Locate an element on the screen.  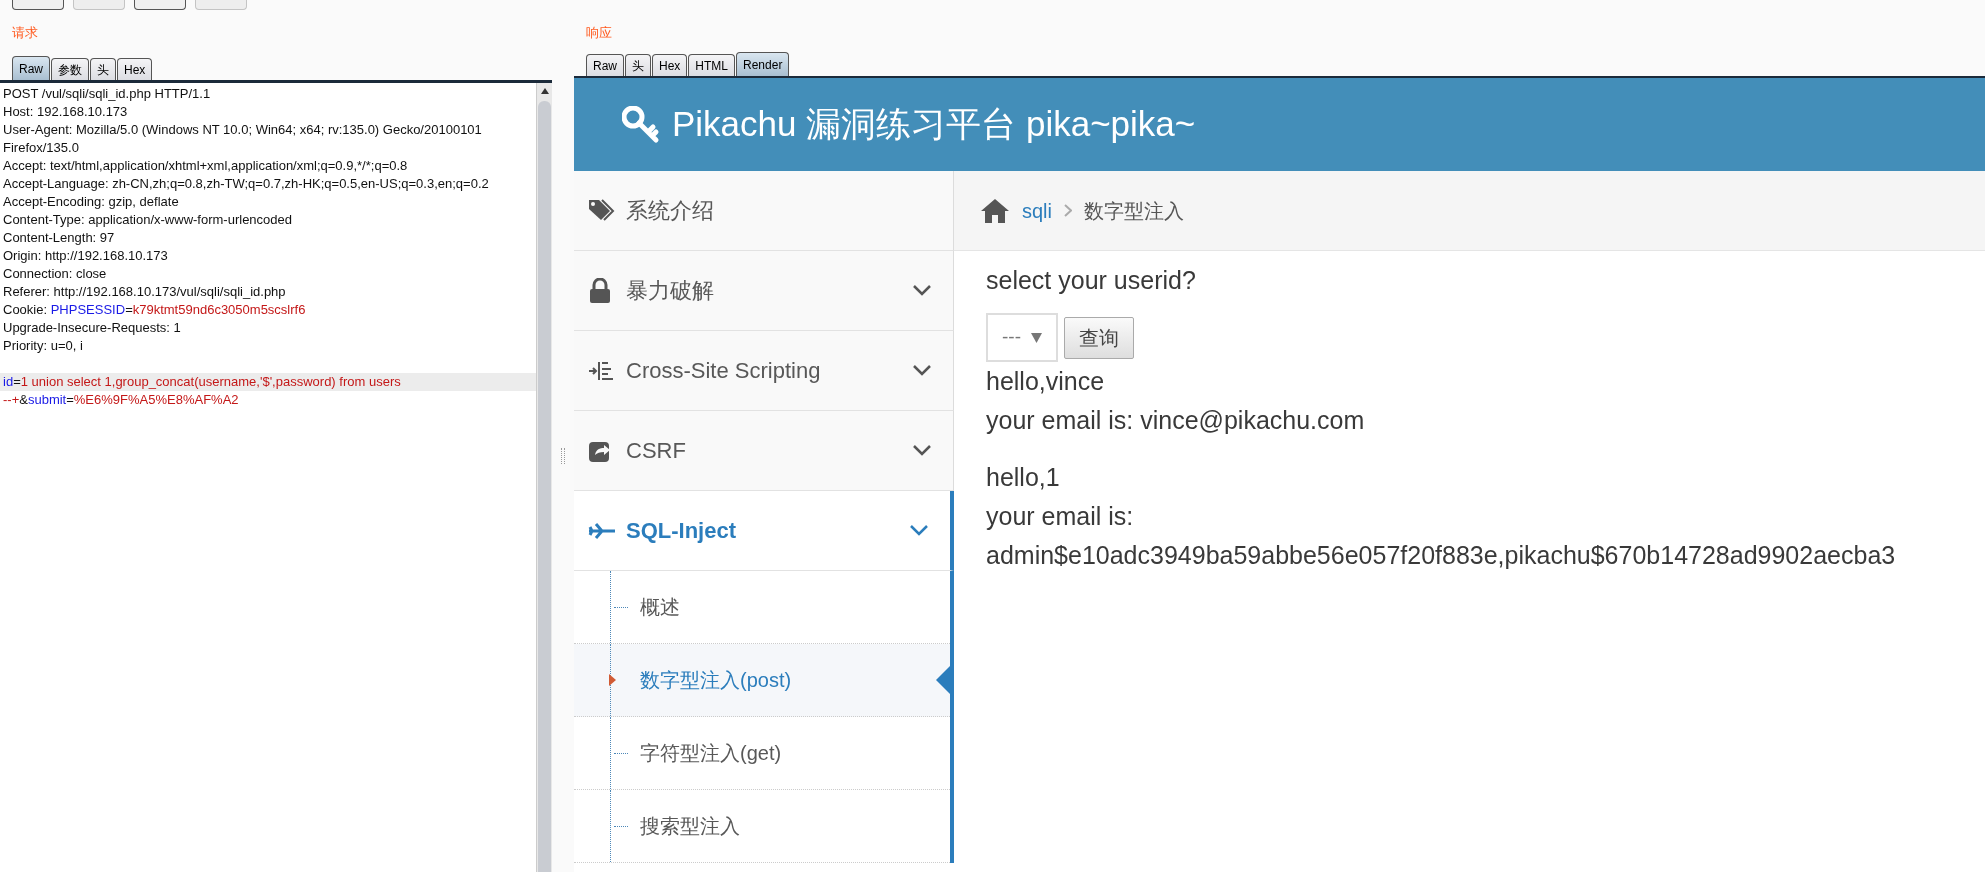
tab: HTML is located at coordinates (712, 65).